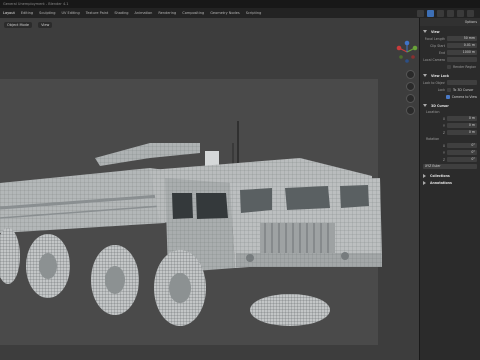  Describe the element at coordinates (450, 22) in the screenshot. I see `options-header: Options` at that location.